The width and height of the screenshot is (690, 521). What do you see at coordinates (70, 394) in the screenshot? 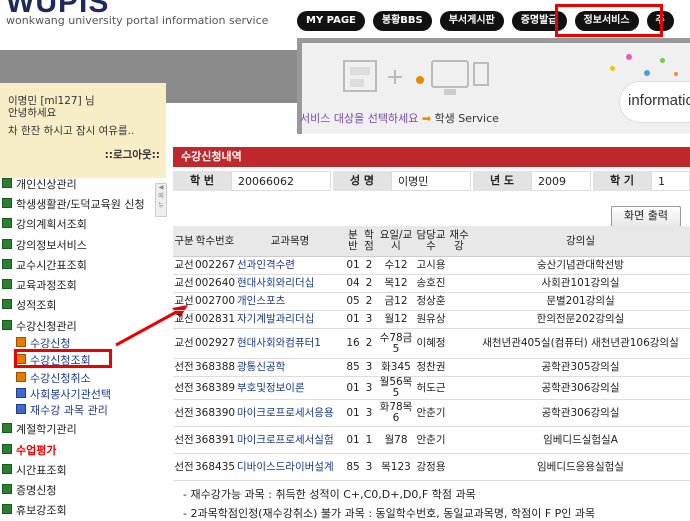
I see `sidebar-sub-label: 사회봉사기관선택` at bounding box center [70, 394].